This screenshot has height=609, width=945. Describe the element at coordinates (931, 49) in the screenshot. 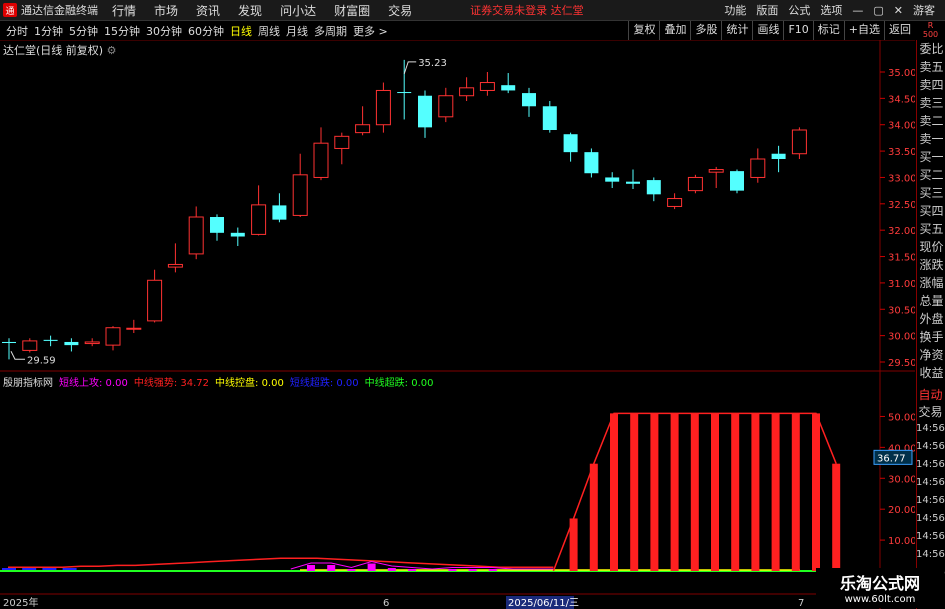

I see `quote-ratio: 委比` at that location.